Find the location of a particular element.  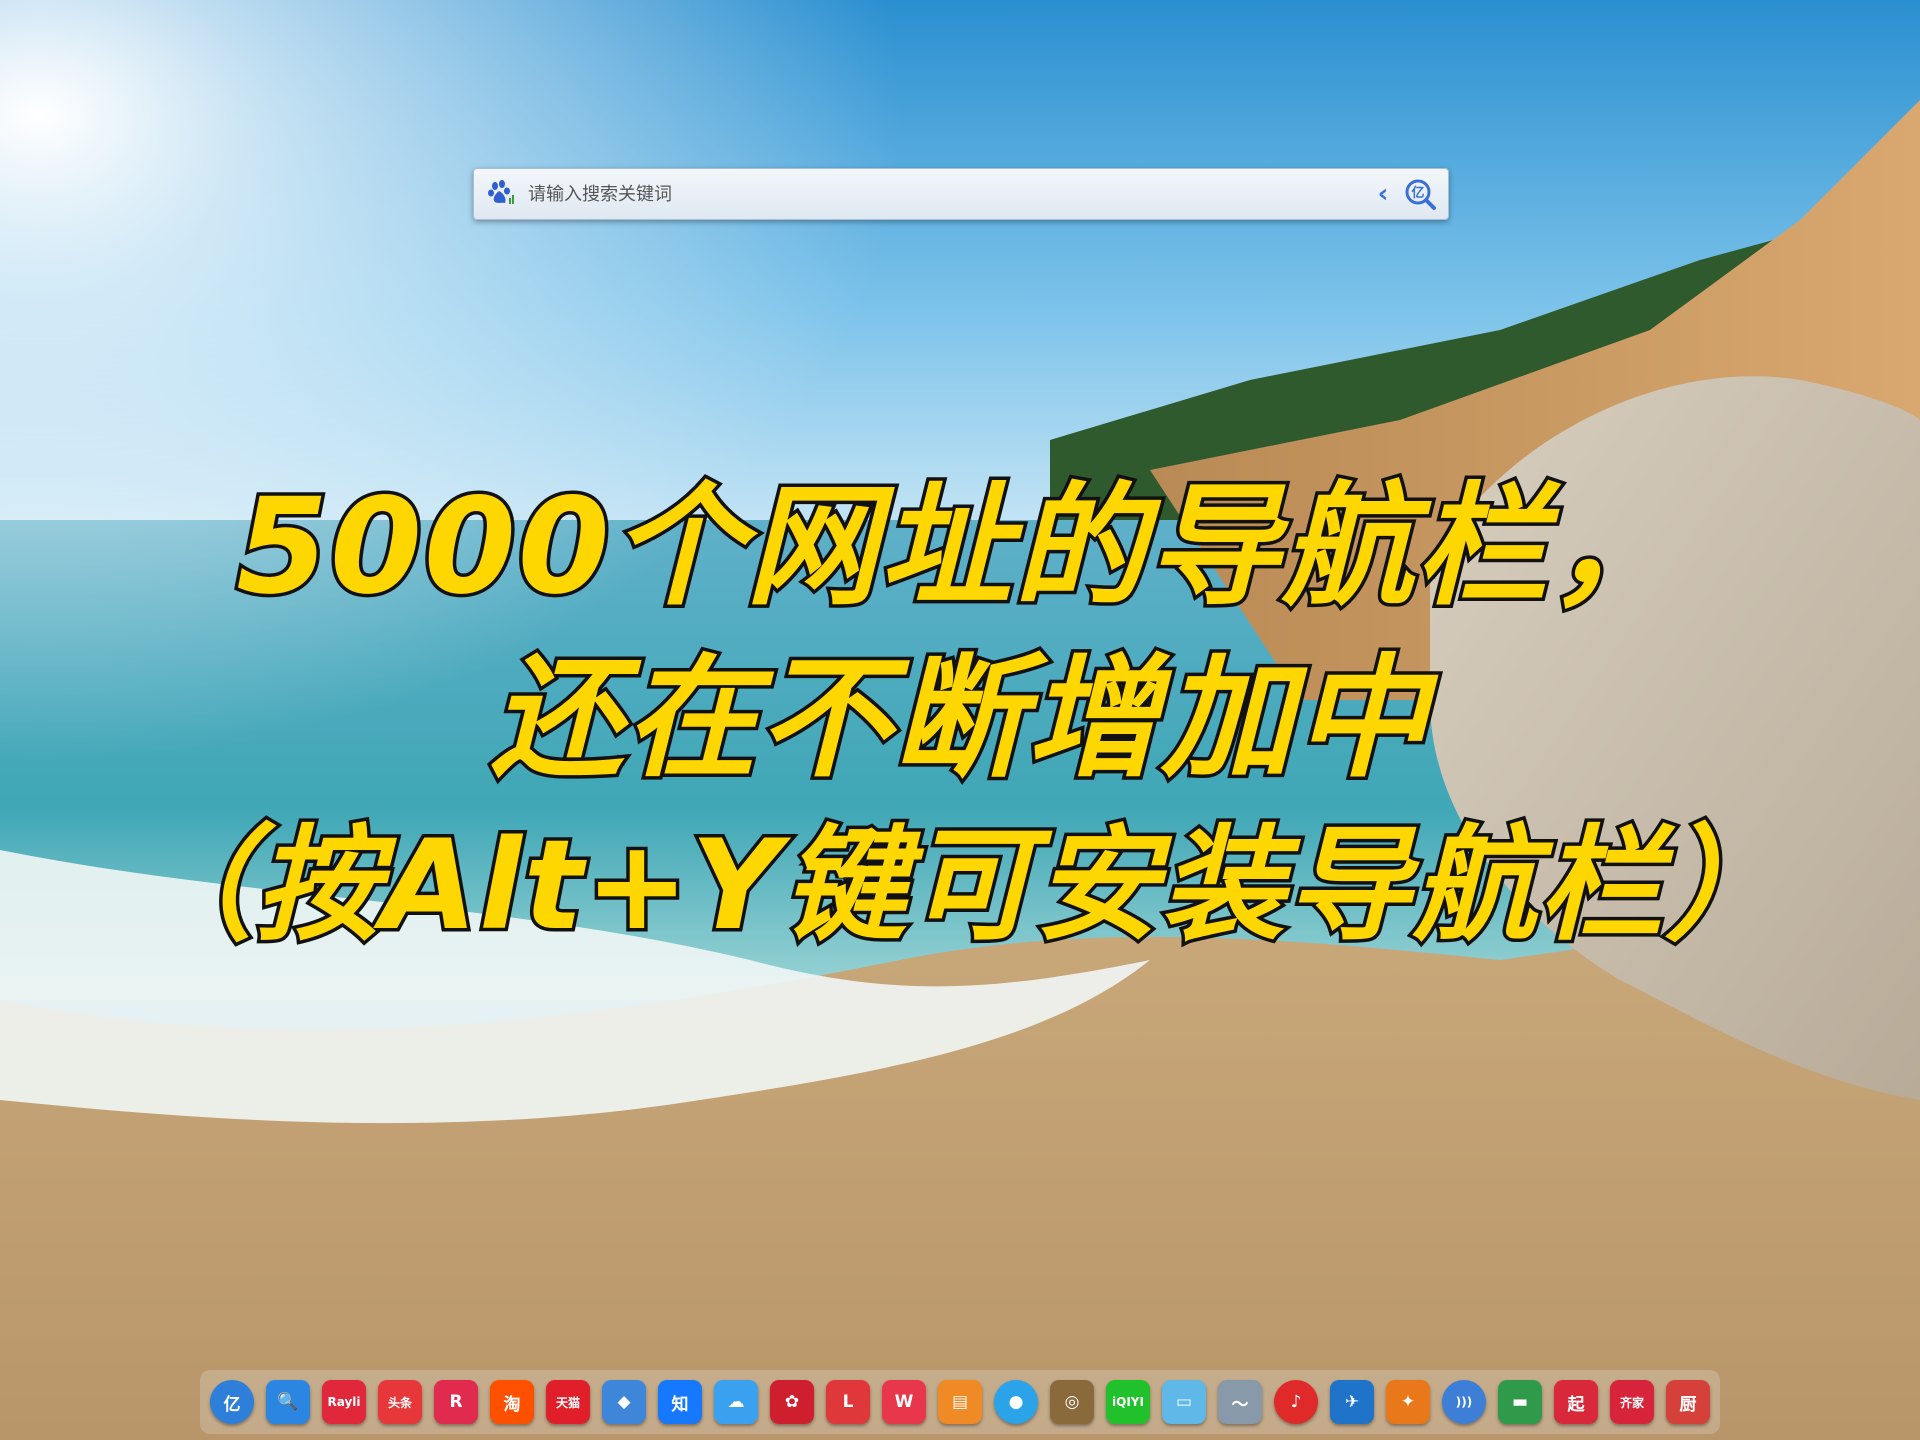

zhihu-icon: 知 is located at coordinates (680, 1402).